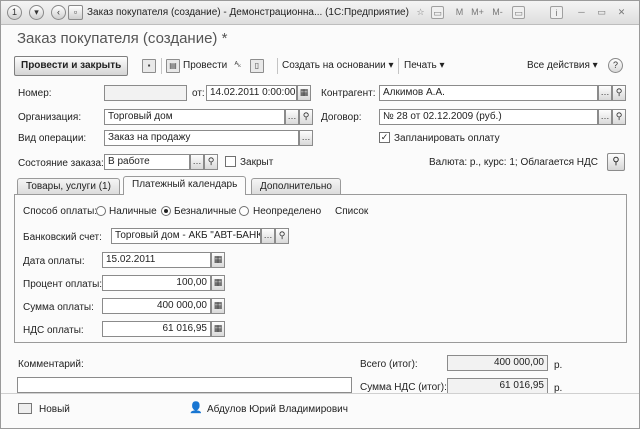  Describe the element at coordinates (14, 12) in the screenshot. I see `app-logo-icon: 1` at that location.